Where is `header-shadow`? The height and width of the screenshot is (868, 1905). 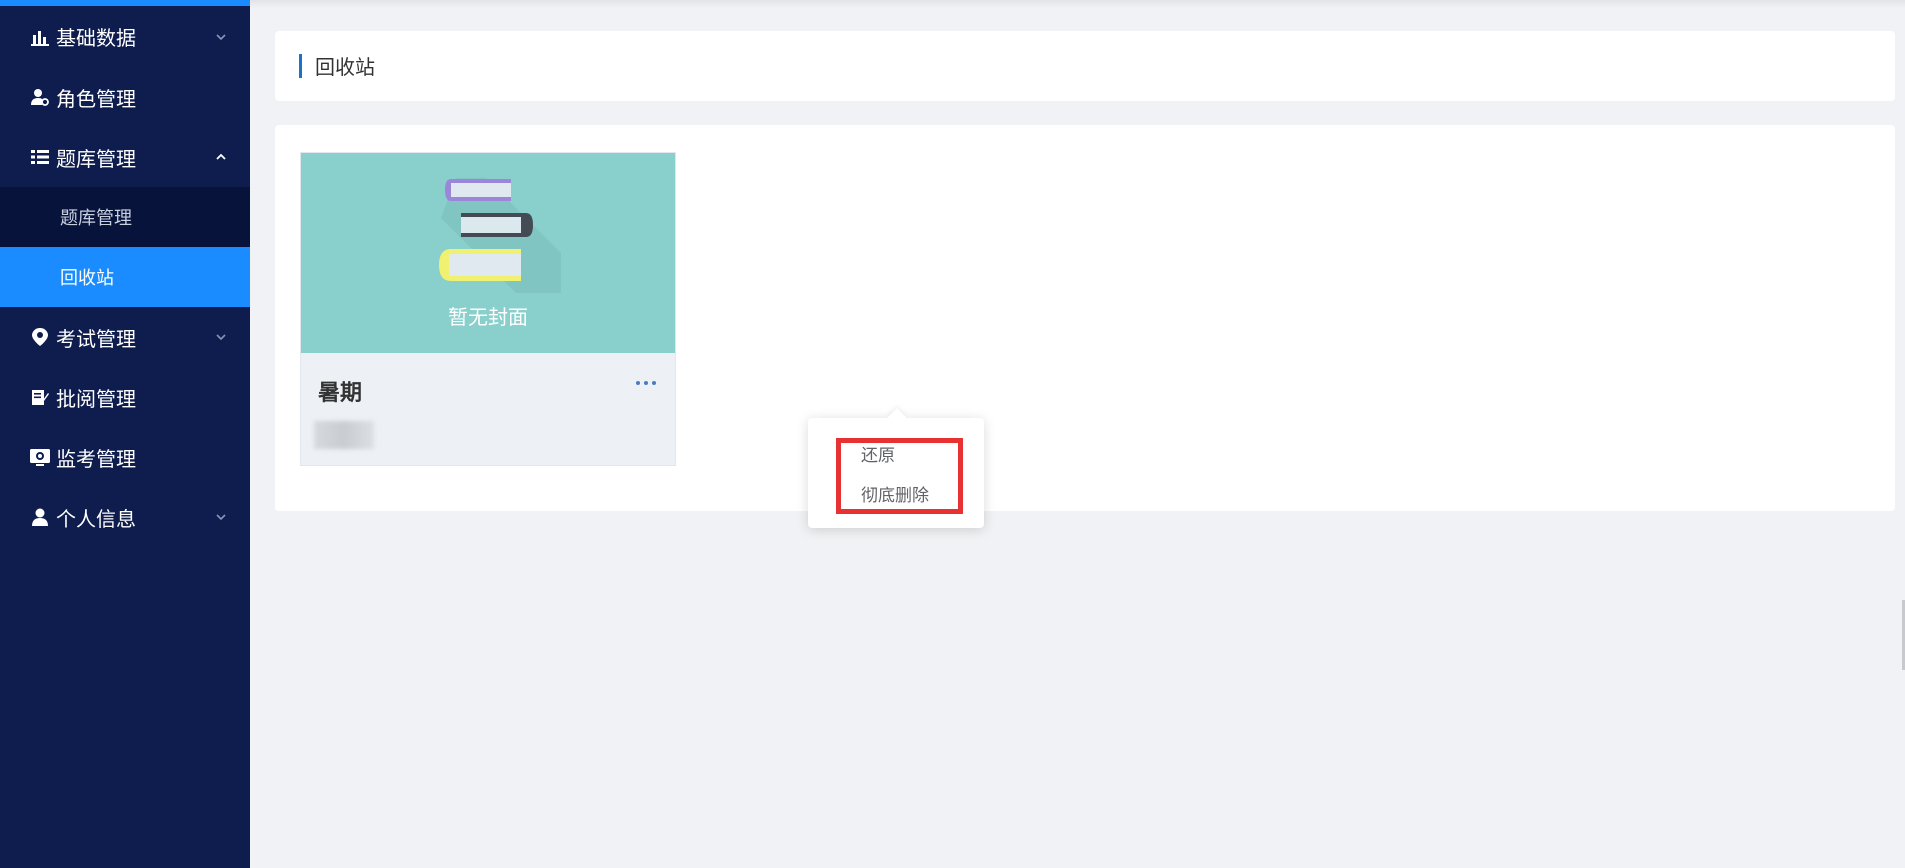 header-shadow is located at coordinates (1077, 4).